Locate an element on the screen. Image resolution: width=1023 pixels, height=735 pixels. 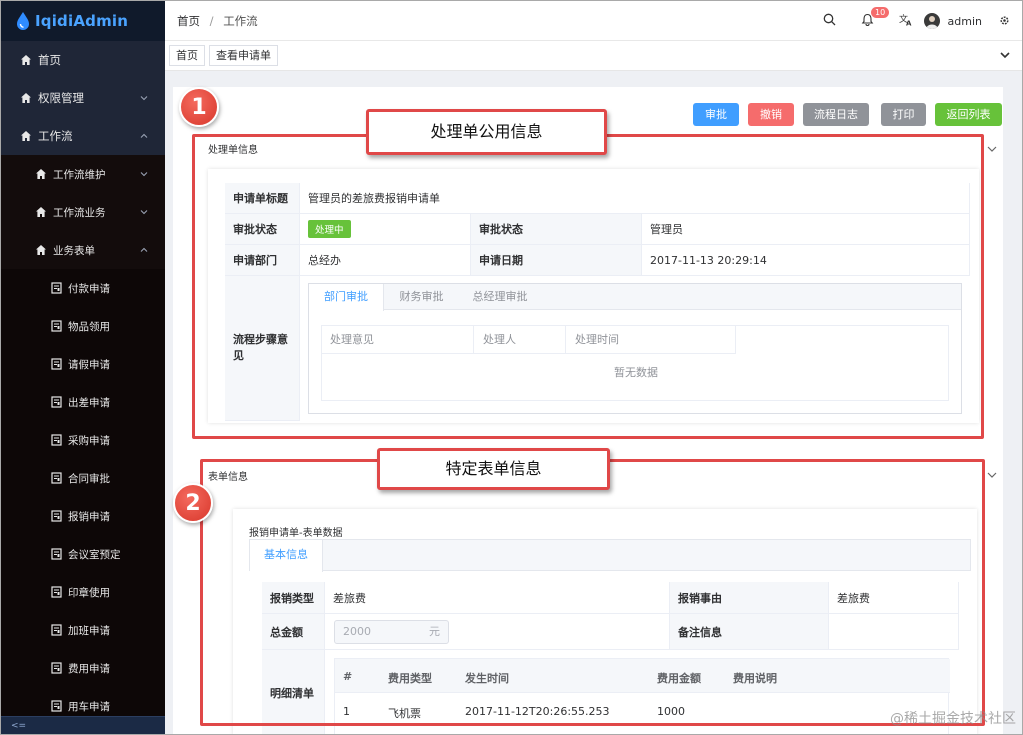
sidebar-item: 工作流维护 is located at coordinates (83, 174).